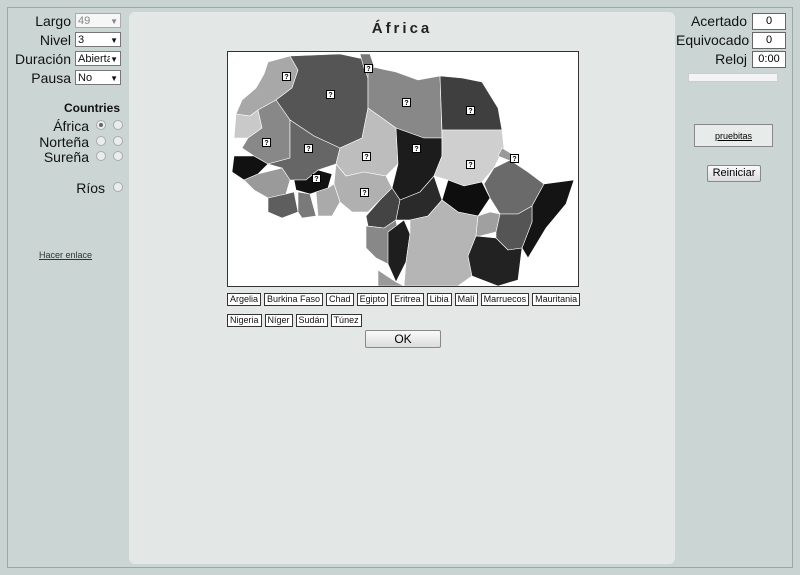 The width and height of the screenshot is (800, 575). What do you see at coordinates (733, 135) in the screenshot?
I see `pruebitas-link: pruebitas` at bounding box center [733, 135].